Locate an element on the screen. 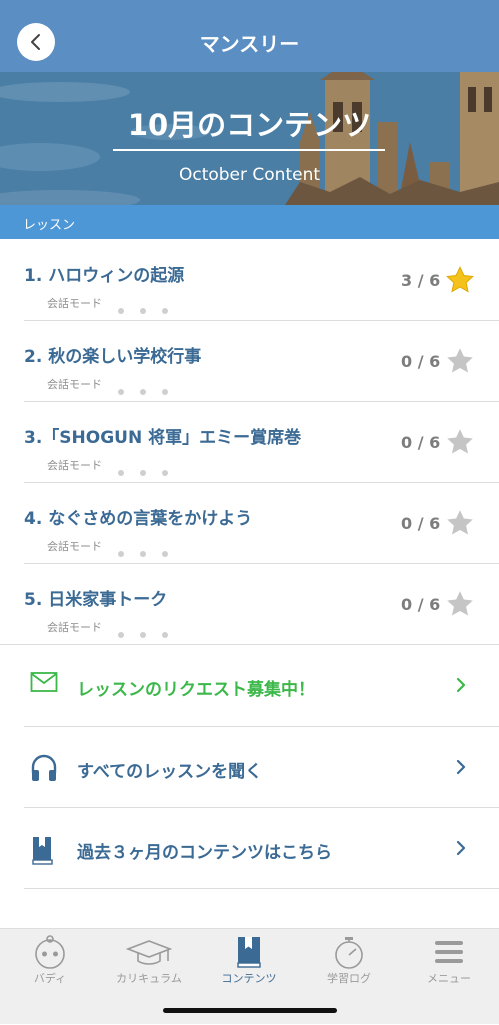  lesson-title: 4. なぐさめの言葉をかけよう is located at coordinates (138, 519).